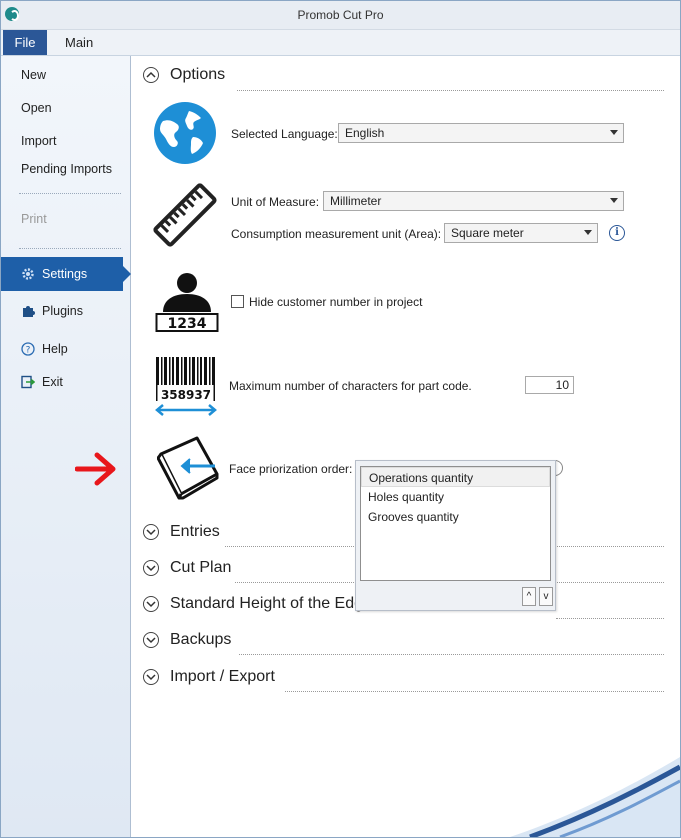 The width and height of the screenshot is (681, 840). What do you see at coordinates (28, 274) in the screenshot?
I see `gear-icon` at bounding box center [28, 274].